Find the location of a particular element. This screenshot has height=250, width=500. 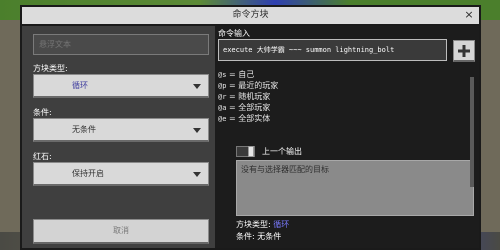

block-type-dropdown: 循环 is located at coordinates (121, 86).